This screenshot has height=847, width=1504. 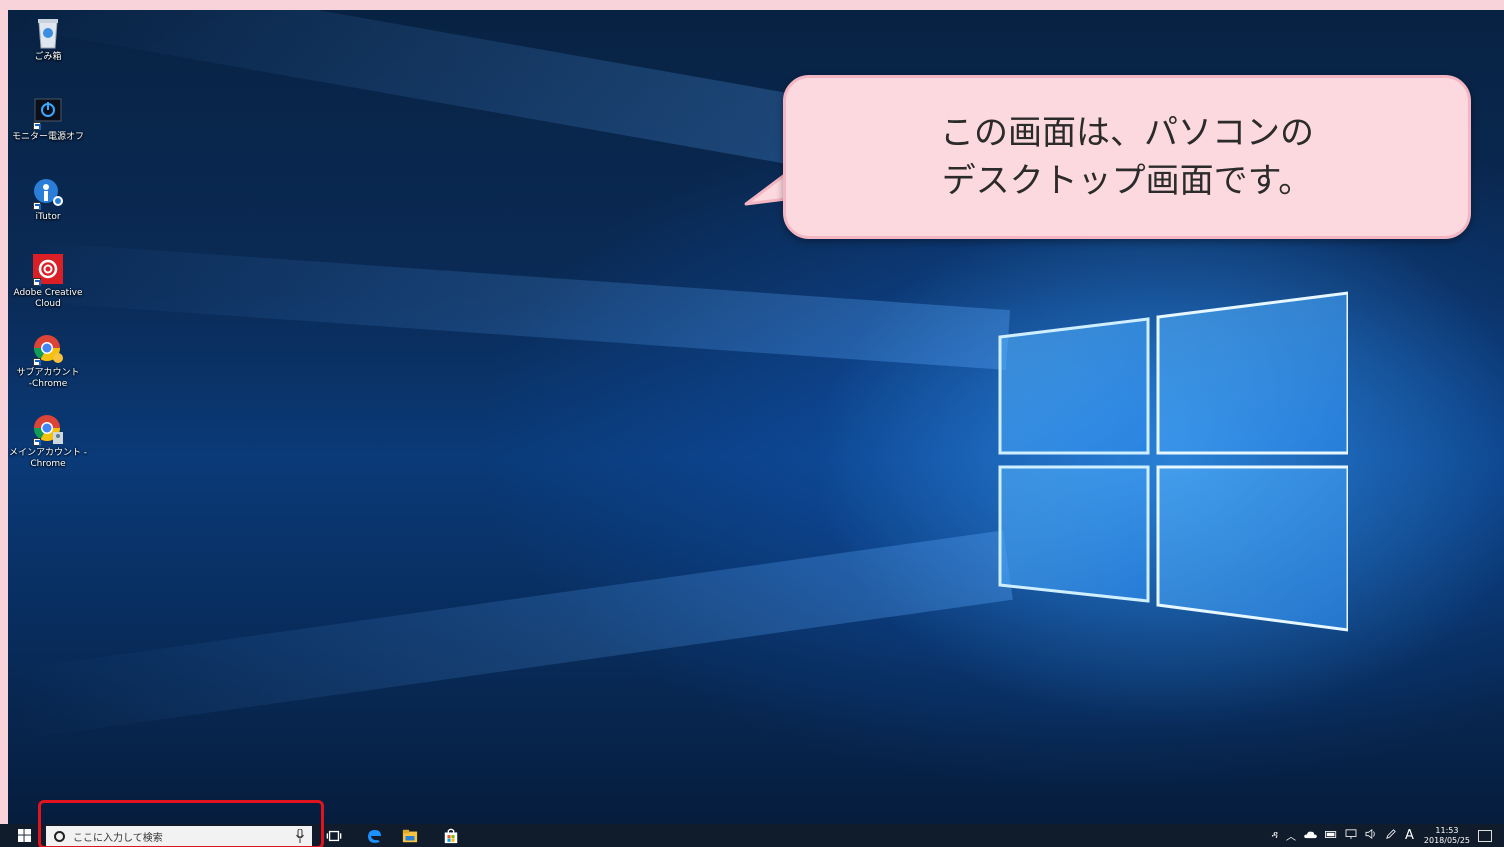 What do you see at coordinates (1291, 835) in the screenshot?
I see `show-hidden-icons-chevron-icon: ︿` at bounding box center [1291, 835].